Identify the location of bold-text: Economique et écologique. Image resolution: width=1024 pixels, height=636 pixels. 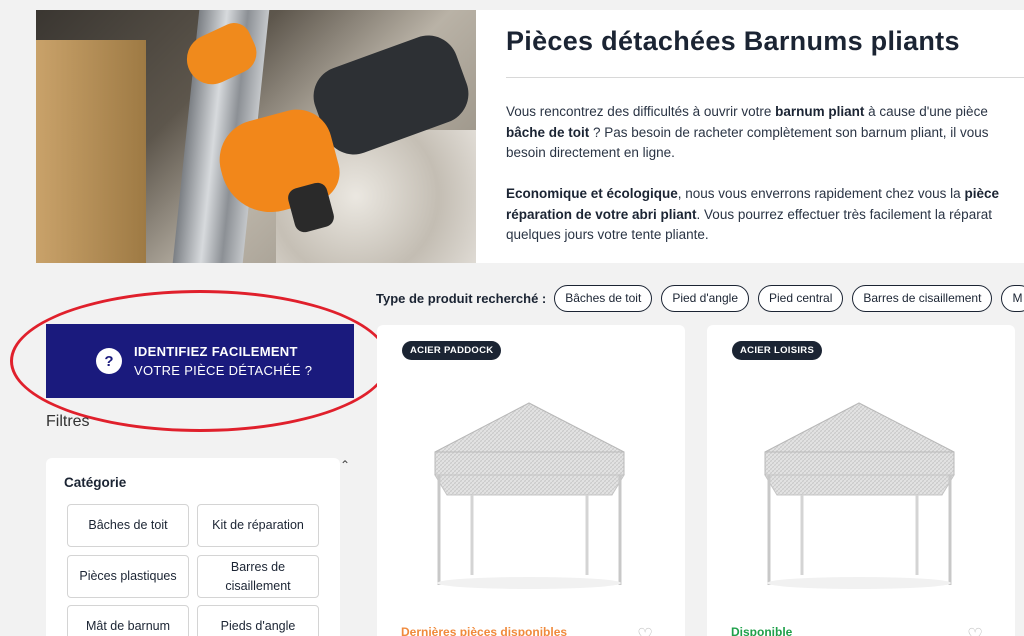
(592, 193).